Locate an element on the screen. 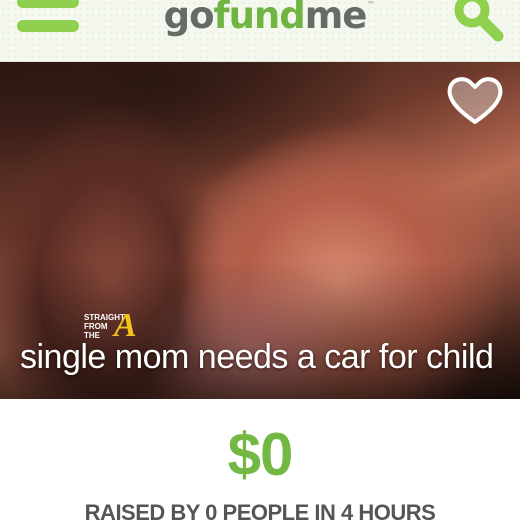 This screenshot has height=529, width=520. logo-go: go is located at coordinates (189, 18).